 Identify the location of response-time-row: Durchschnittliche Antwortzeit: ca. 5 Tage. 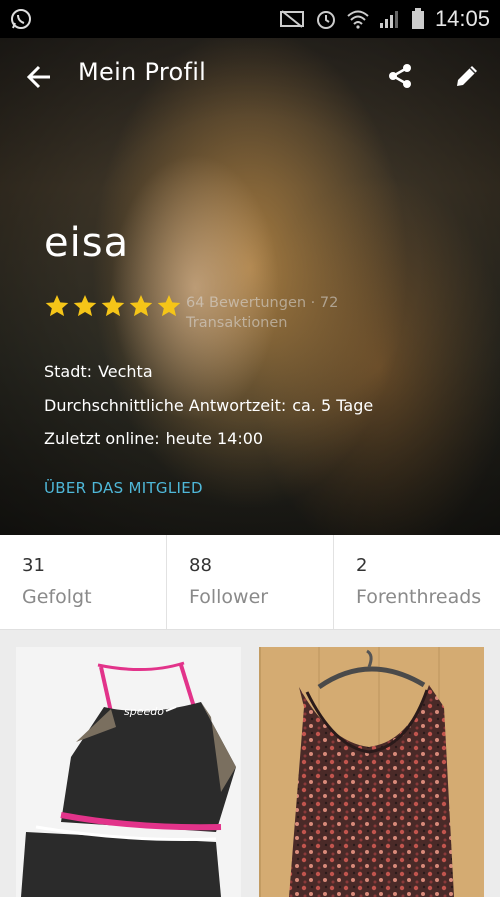
(208, 405).